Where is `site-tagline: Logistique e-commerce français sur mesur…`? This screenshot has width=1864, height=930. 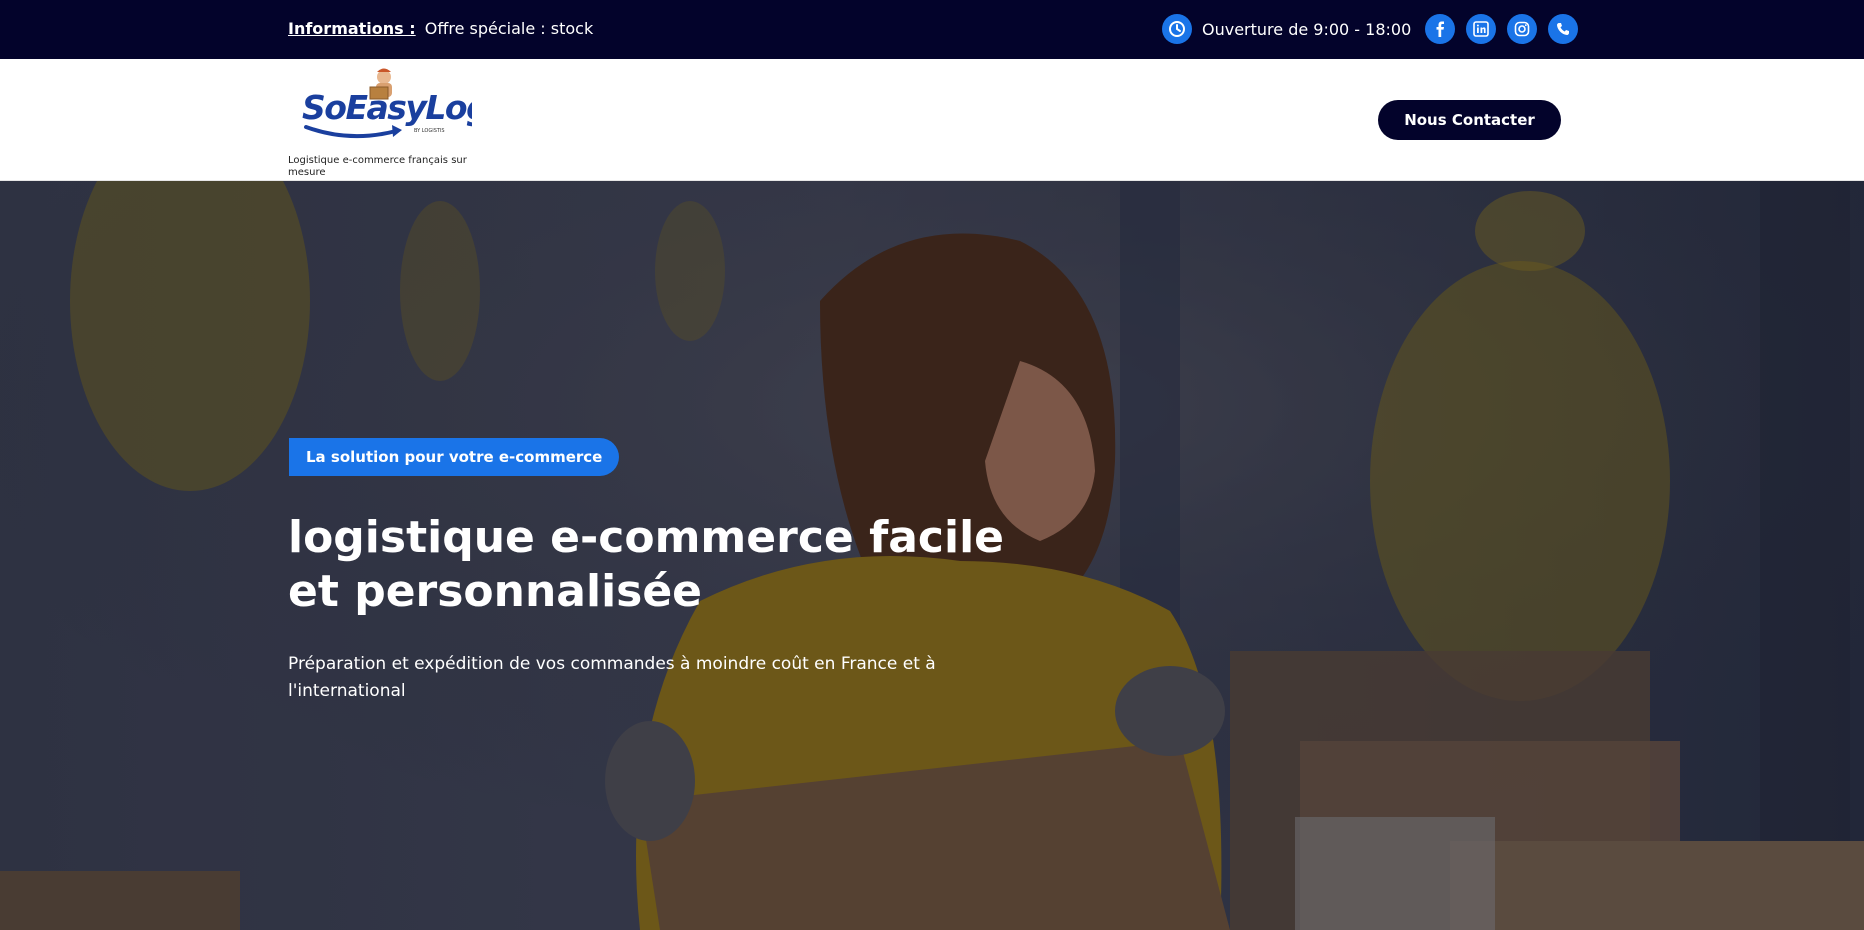
site-tagline: Logistique e-commerce français sur mesur… is located at coordinates (377, 166).